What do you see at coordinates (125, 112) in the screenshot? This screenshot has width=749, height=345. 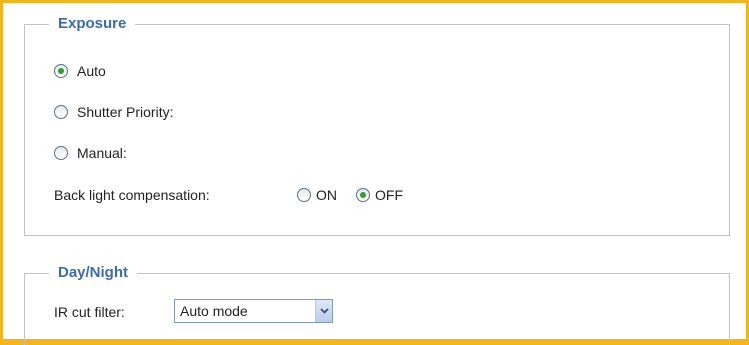 I see `shutter-priority-label: Shutter Priority:` at bounding box center [125, 112].